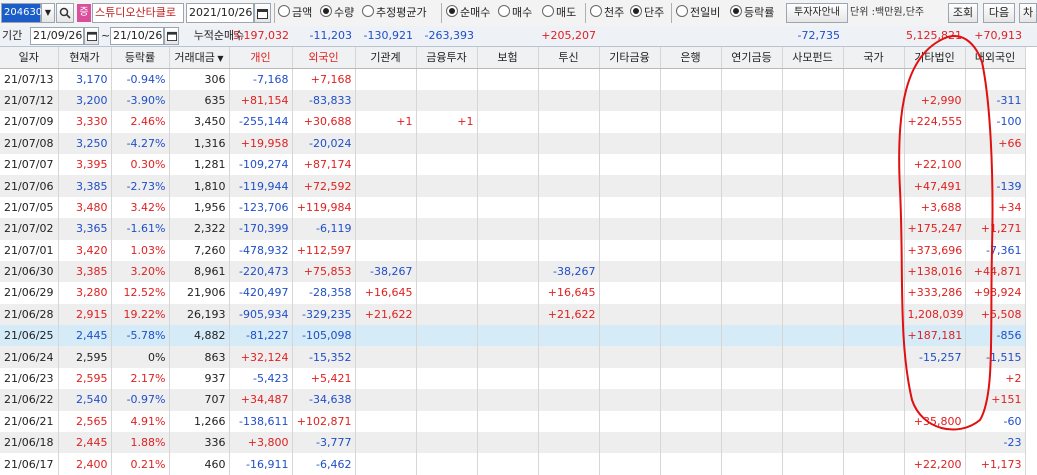 The image size is (1037, 475). What do you see at coordinates (935, 357) in the screenshot?
I see `table-cell: -15,257` at bounding box center [935, 357].